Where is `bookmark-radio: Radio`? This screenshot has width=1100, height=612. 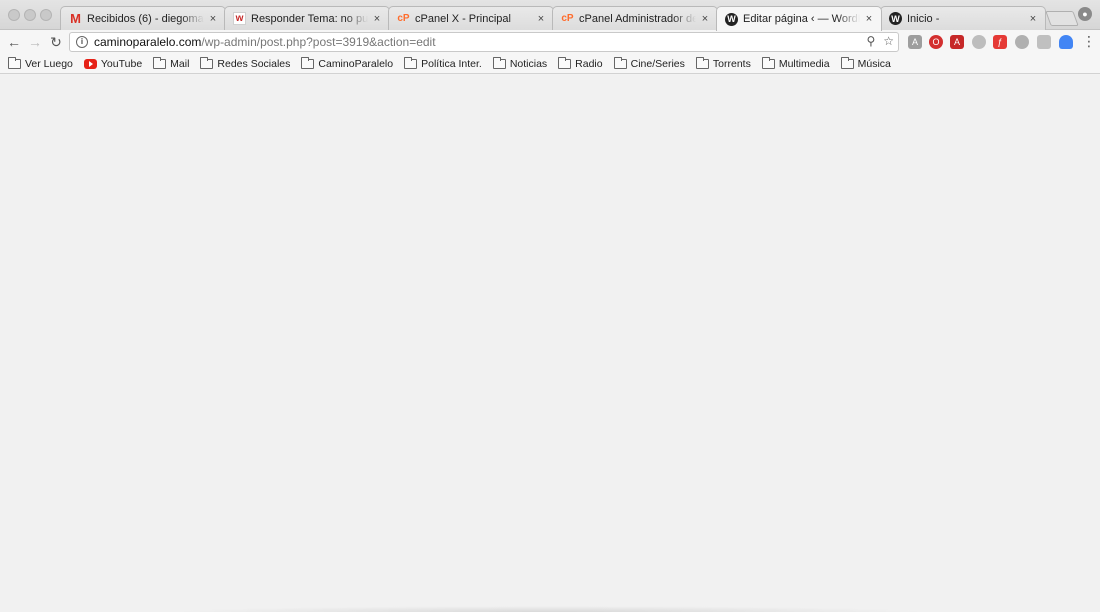 bookmark-radio: Radio is located at coordinates (580, 63).